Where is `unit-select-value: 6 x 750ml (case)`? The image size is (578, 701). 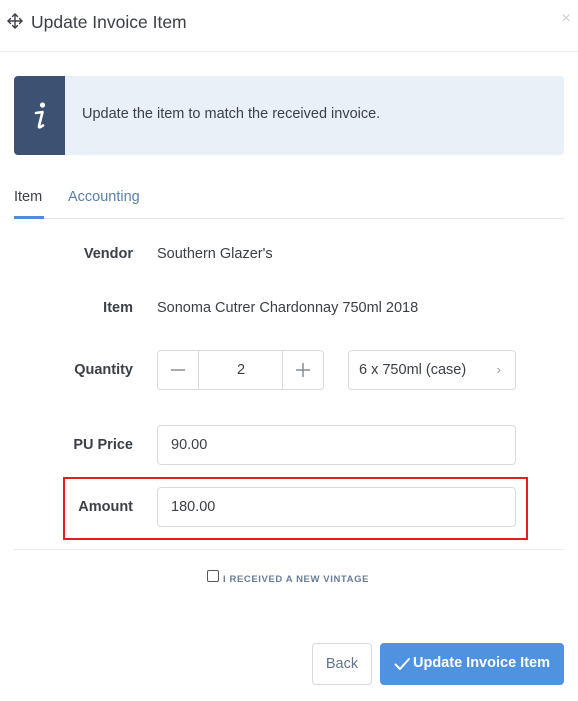
unit-select-value: 6 x 750ml (case) is located at coordinates (413, 370).